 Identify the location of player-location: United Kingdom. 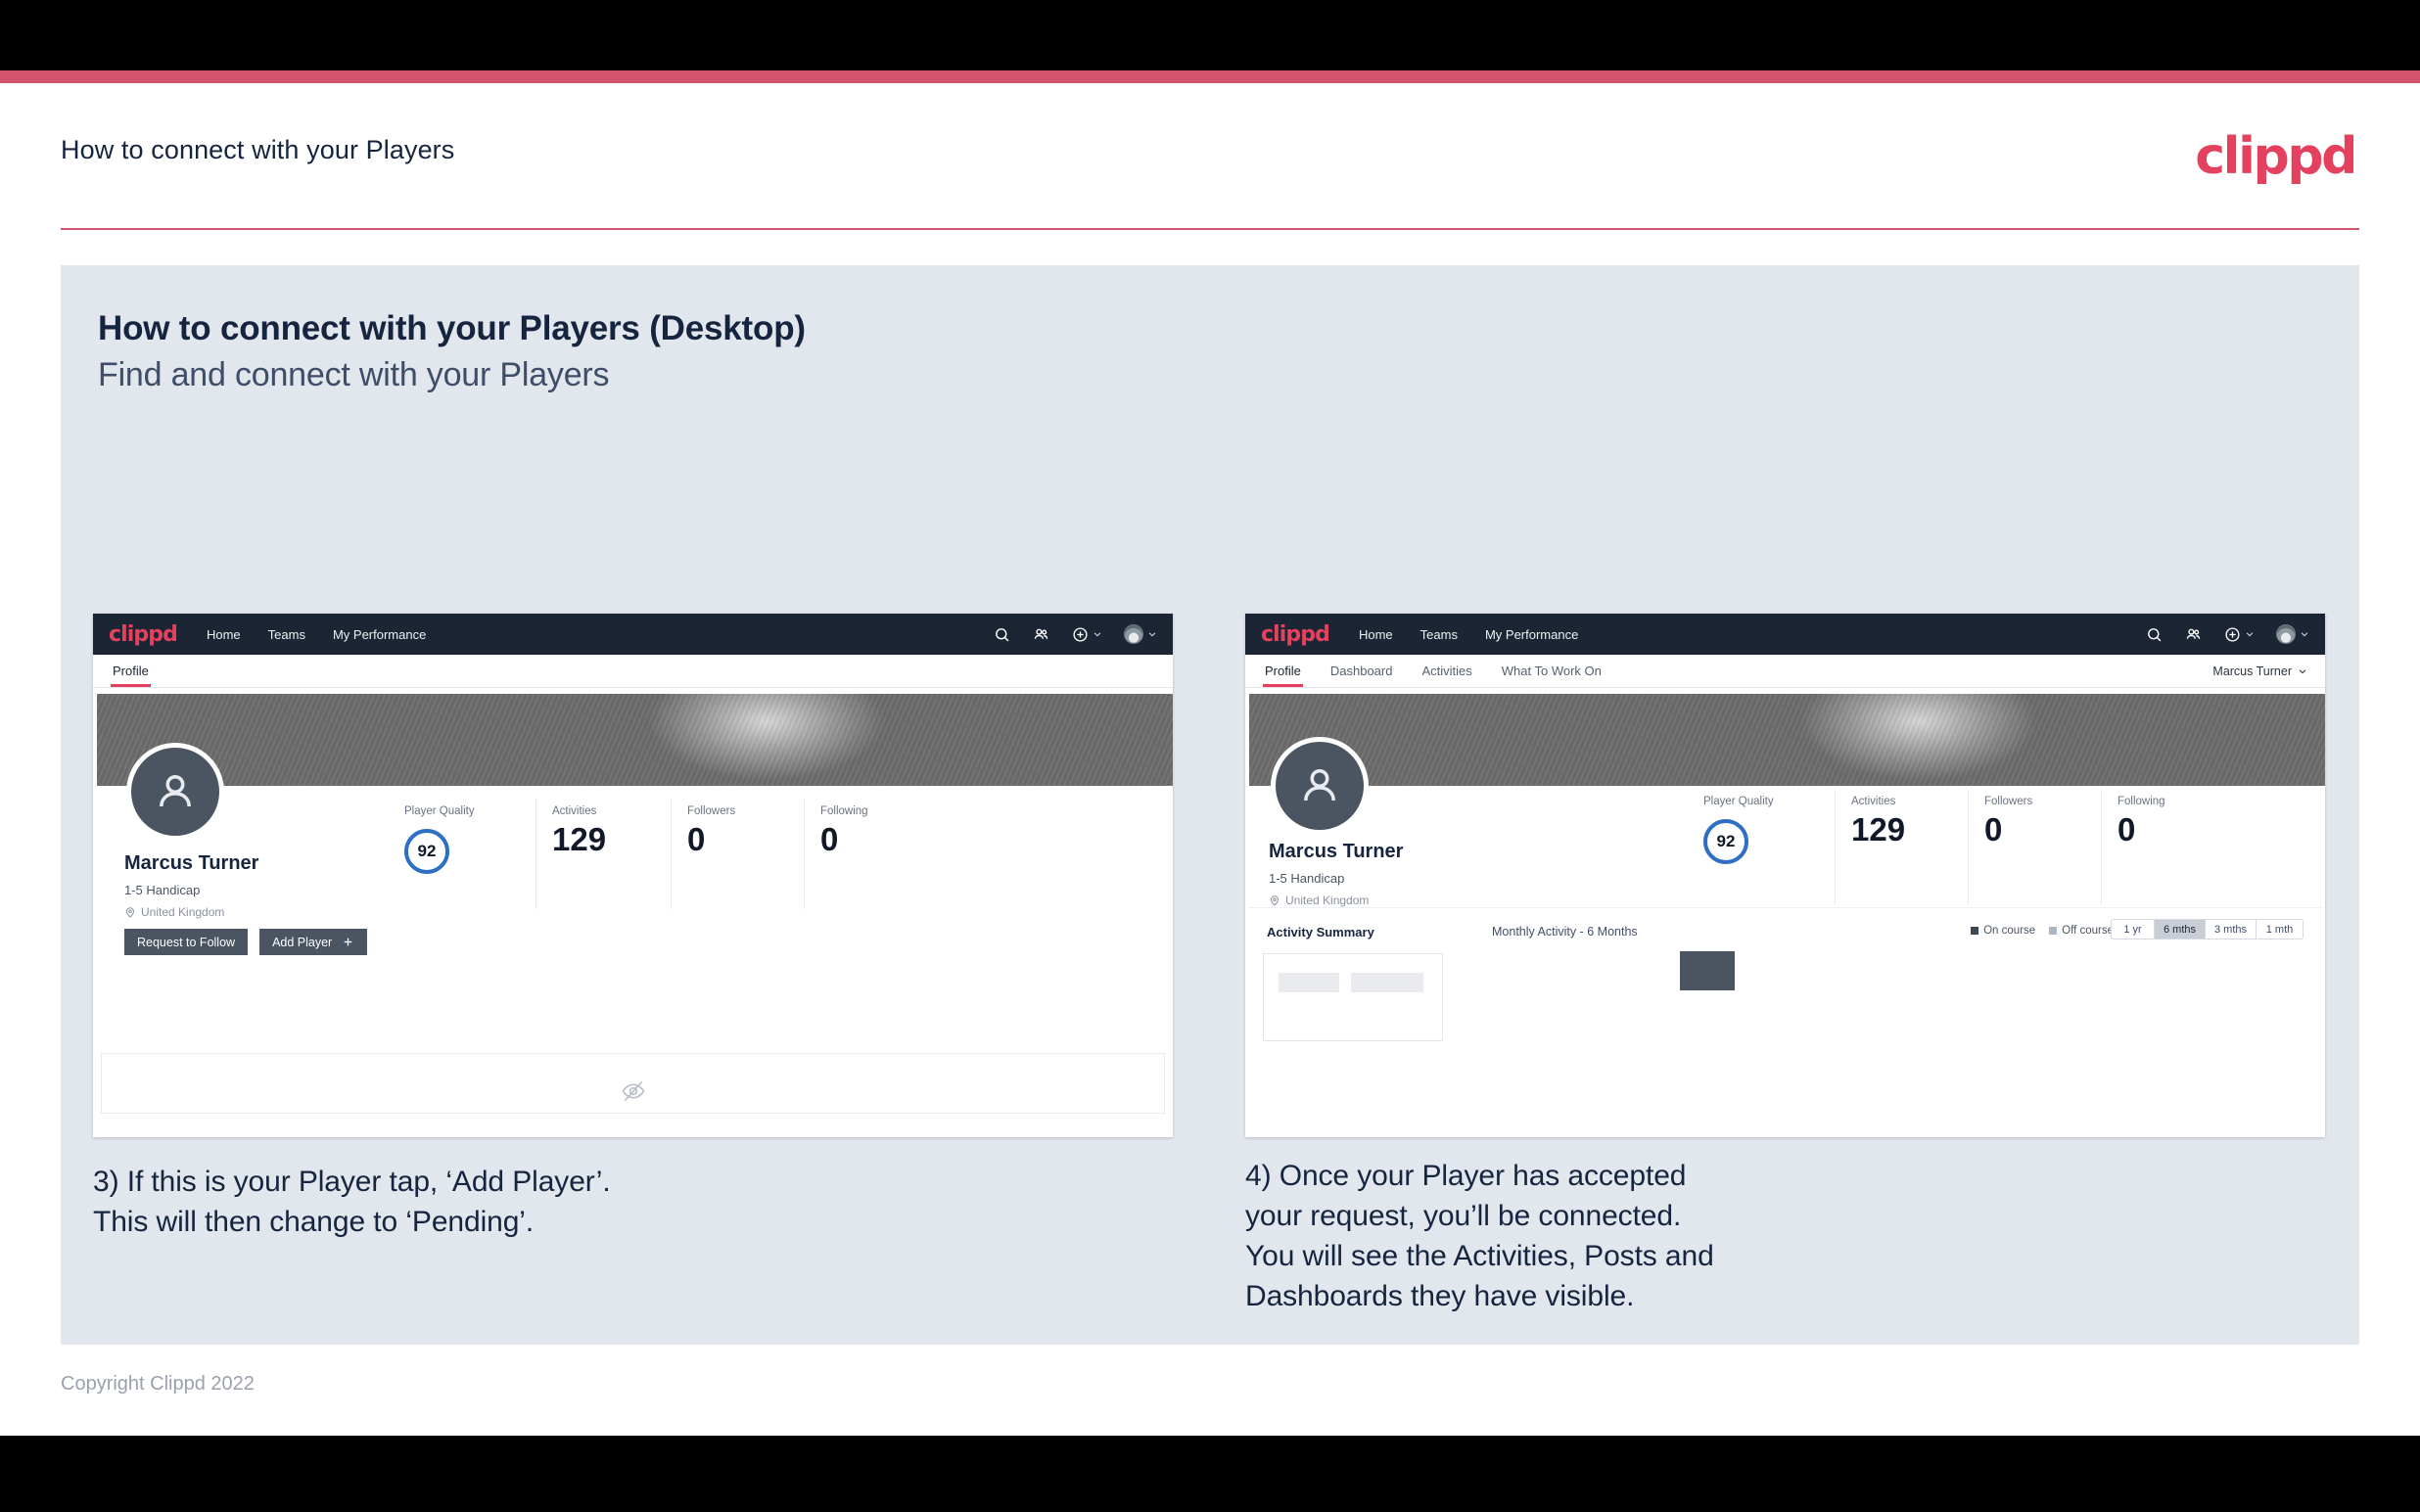
(1319, 900).